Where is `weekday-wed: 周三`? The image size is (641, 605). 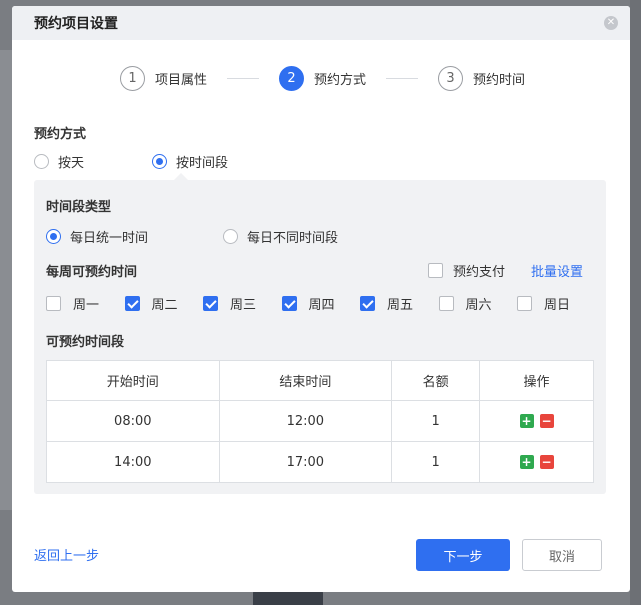
weekday-wed: 周三 is located at coordinates (242, 303).